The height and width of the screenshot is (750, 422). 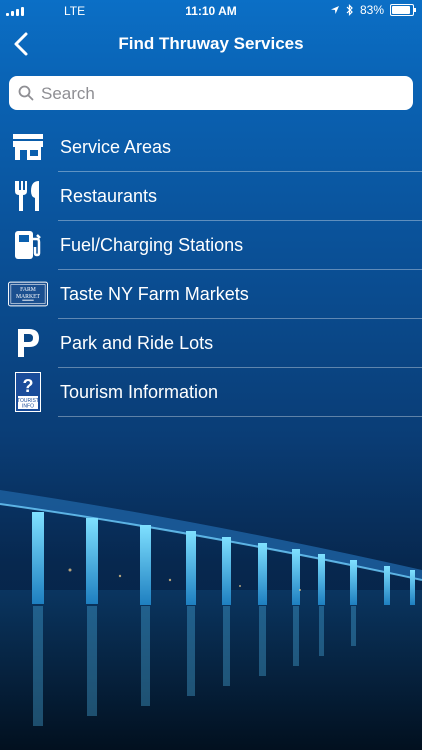 What do you see at coordinates (28, 147) in the screenshot?
I see `store-icon` at bounding box center [28, 147].